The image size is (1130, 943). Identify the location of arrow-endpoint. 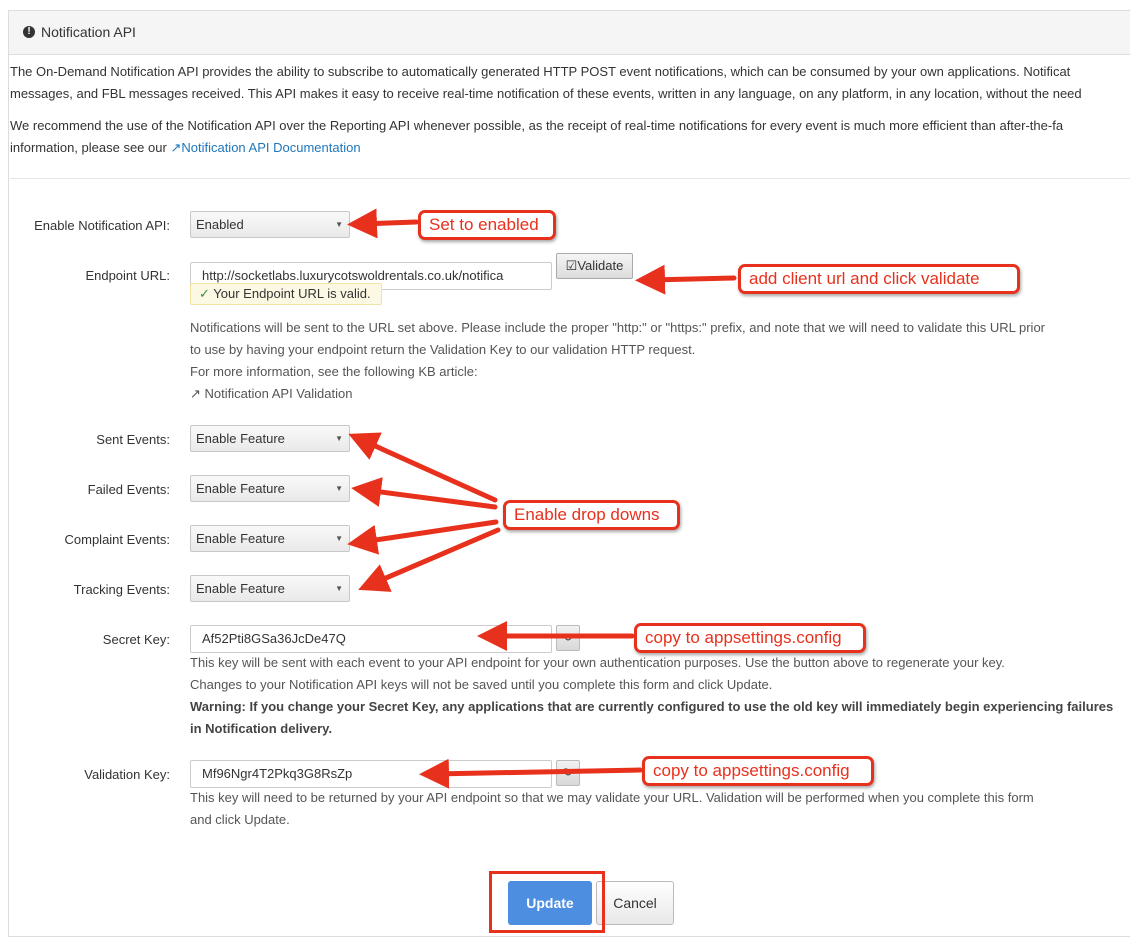
(686, 279).